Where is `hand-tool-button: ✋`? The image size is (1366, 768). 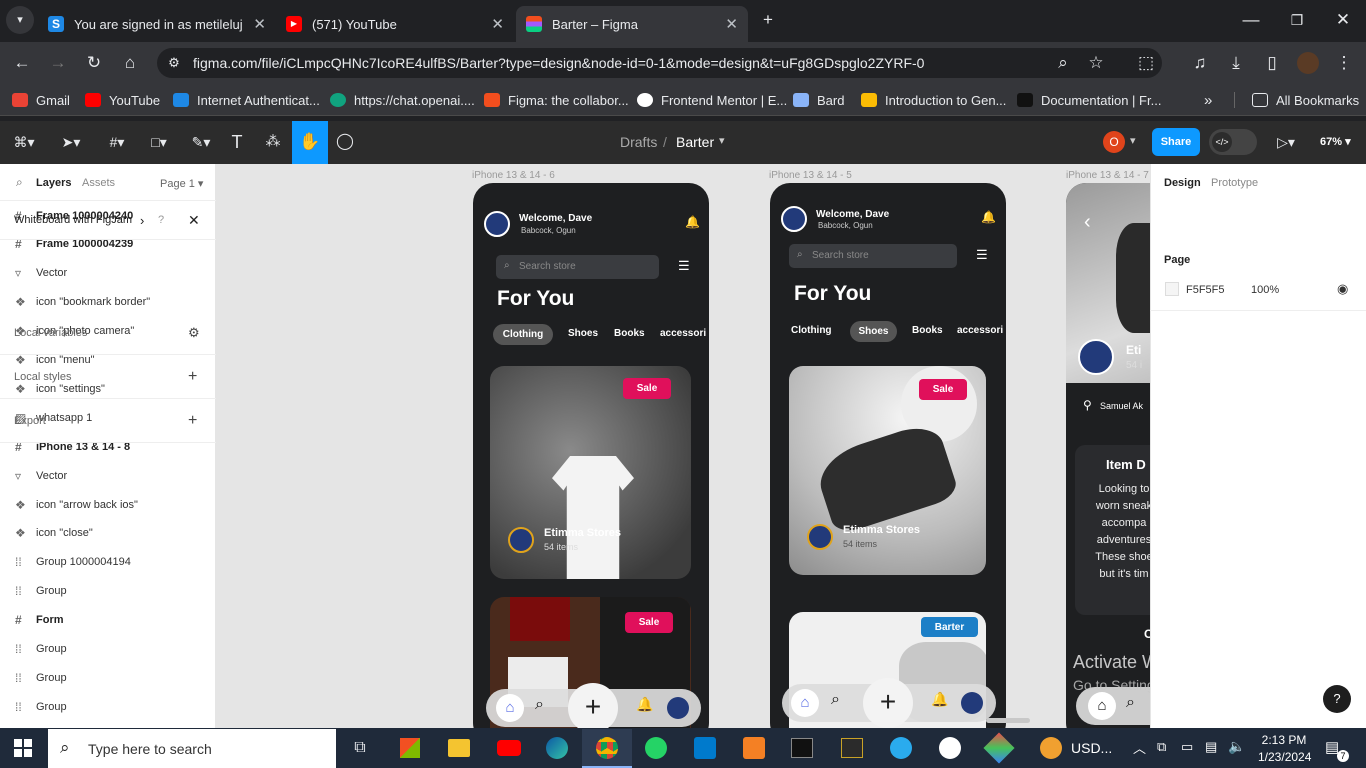 hand-tool-button: ✋ is located at coordinates (310, 142).